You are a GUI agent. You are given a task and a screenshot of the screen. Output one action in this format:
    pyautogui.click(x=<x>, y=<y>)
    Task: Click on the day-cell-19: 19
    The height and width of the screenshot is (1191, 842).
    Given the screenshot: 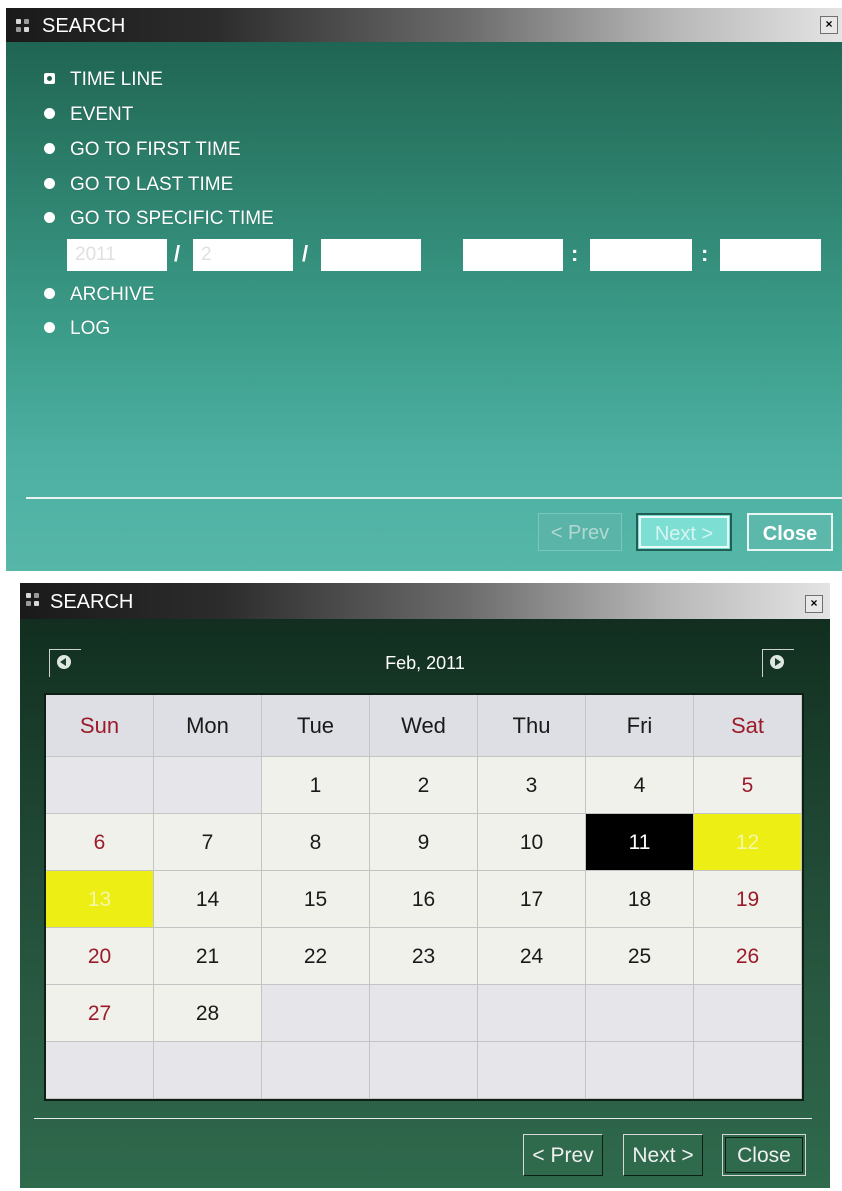 What is the action you would take?
    pyautogui.click(x=748, y=899)
    